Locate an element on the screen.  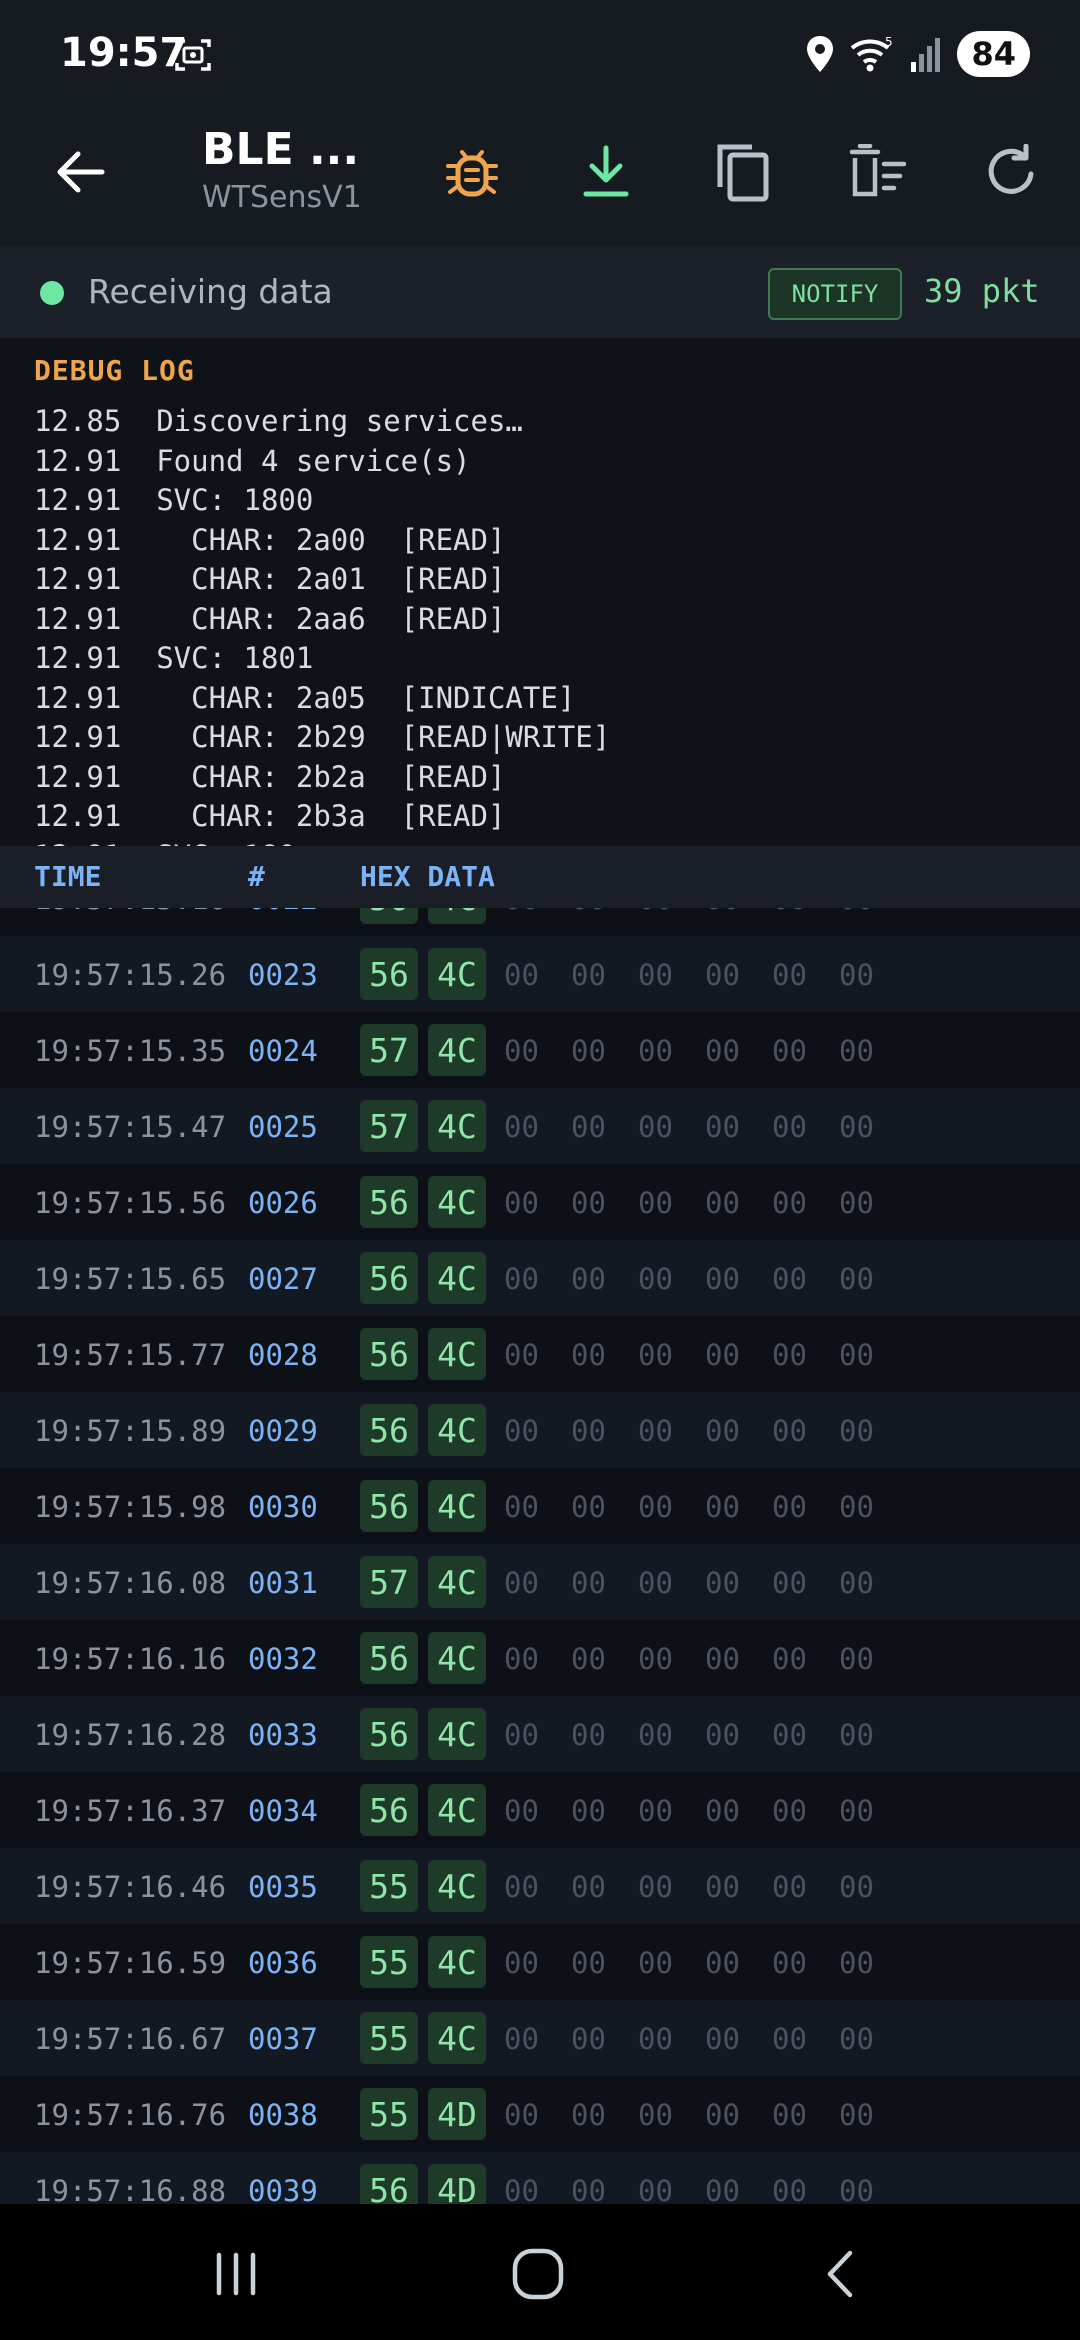
recents-button is located at coordinates (236, 2274).